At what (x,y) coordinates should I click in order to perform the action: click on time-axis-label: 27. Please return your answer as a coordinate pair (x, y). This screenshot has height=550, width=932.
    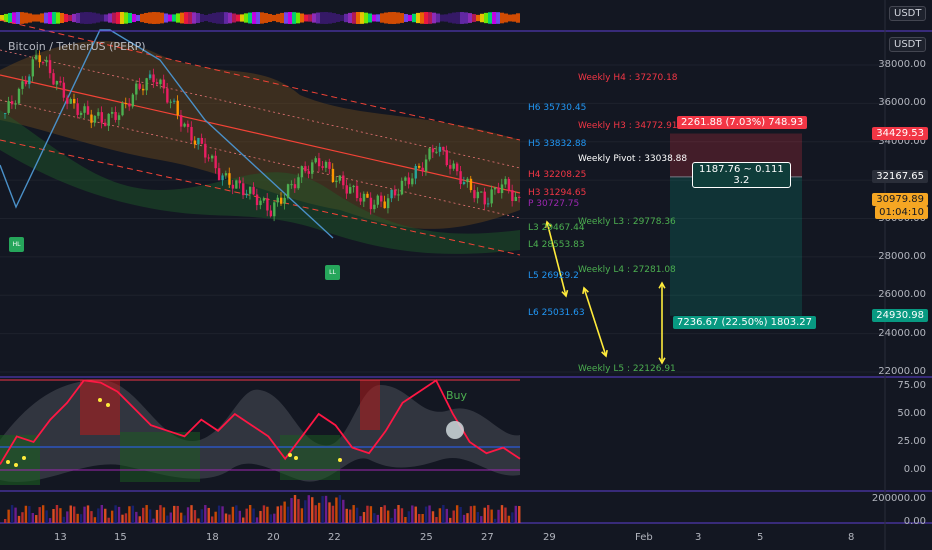
    Looking at the image, I should click on (487, 537).